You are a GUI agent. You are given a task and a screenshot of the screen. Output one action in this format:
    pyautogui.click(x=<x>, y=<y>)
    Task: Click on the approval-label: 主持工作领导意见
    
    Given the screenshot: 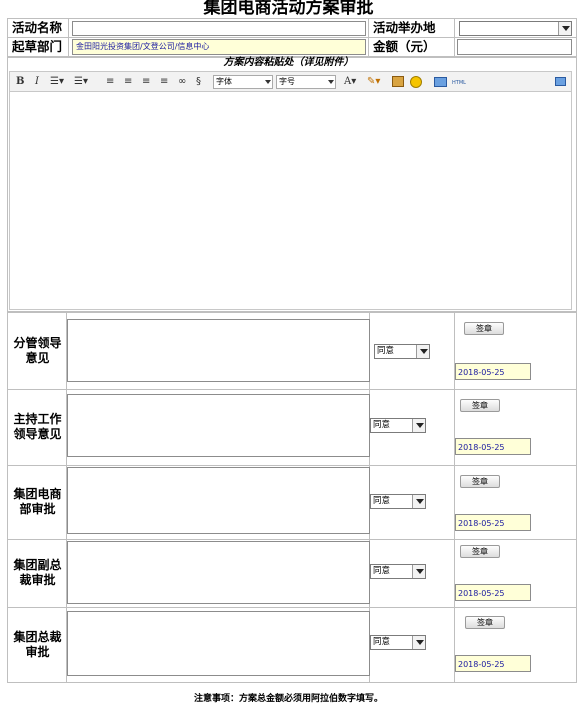 What is the action you would take?
    pyautogui.click(x=37, y=426)
    